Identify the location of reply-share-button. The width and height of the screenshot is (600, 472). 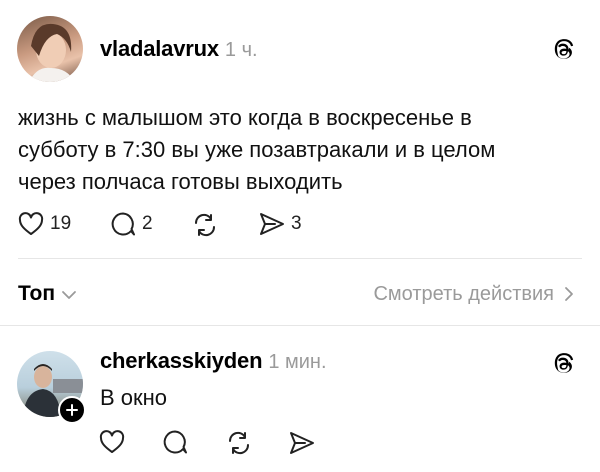
(302, 444).